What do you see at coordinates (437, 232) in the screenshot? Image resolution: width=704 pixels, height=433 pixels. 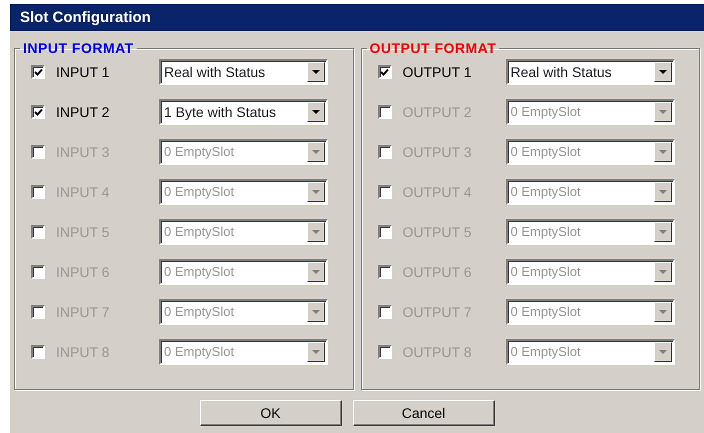 I see `slot-label: OUTPUT 5` at bounding box center [437, 232].